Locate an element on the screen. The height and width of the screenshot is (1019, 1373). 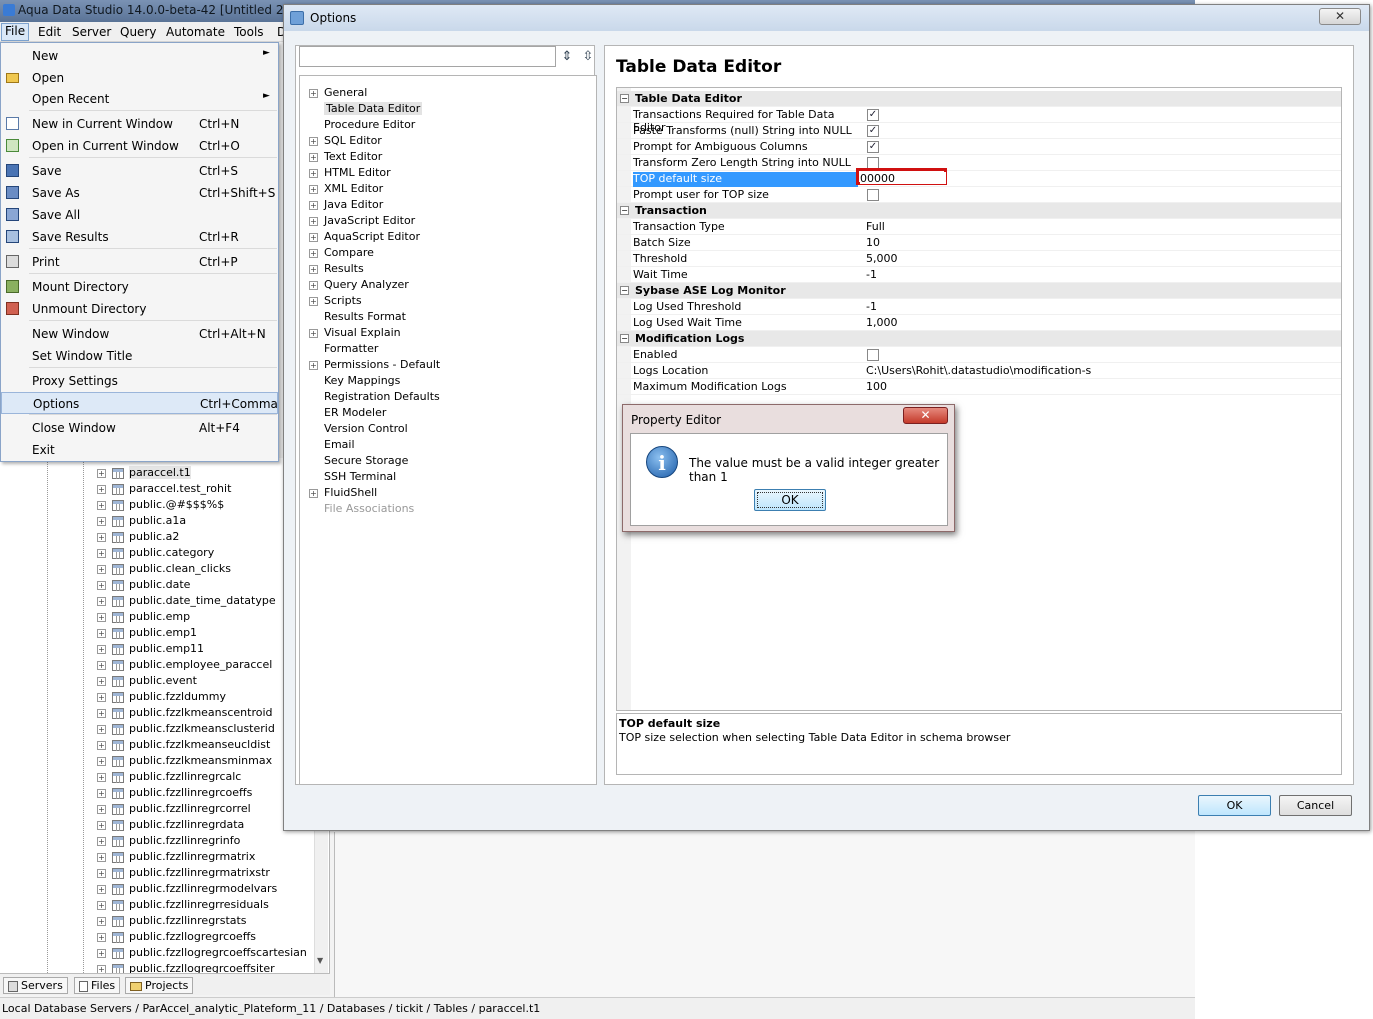
property-value: 100 is located at coordinates (876, 386).